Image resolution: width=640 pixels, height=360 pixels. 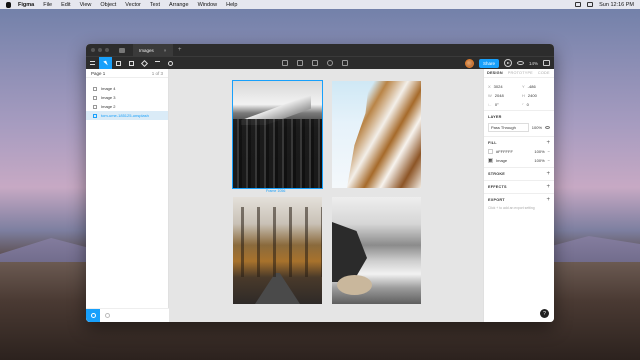 I want to click on tab-prototype: PROTOTYPE, so click(x=520, y=73).